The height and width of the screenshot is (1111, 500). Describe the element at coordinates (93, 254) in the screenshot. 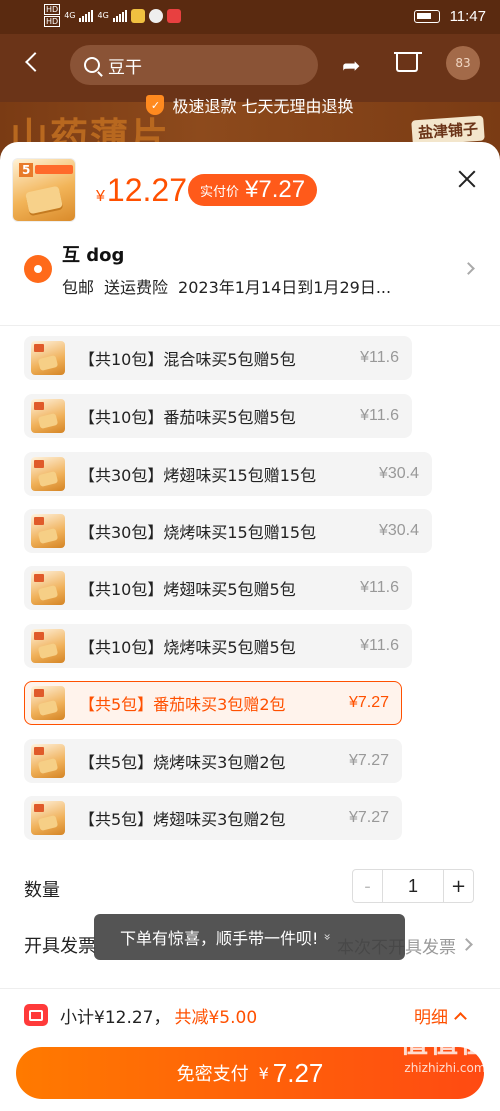

I see `address-name: 互 dog` at that location.